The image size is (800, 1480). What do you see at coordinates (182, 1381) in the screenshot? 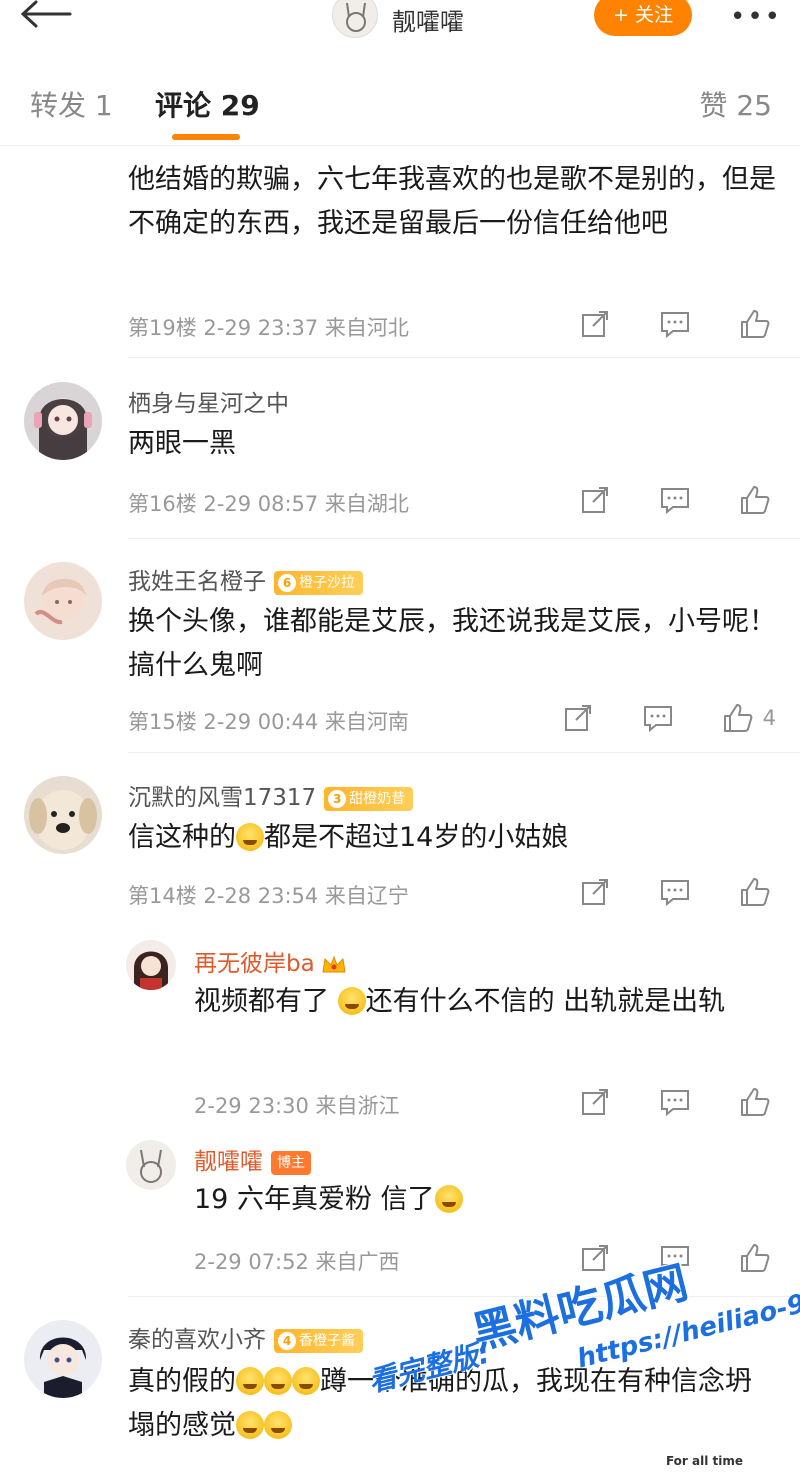
I see `comment-text: 真的假的` at bounding box center [182, 1381].